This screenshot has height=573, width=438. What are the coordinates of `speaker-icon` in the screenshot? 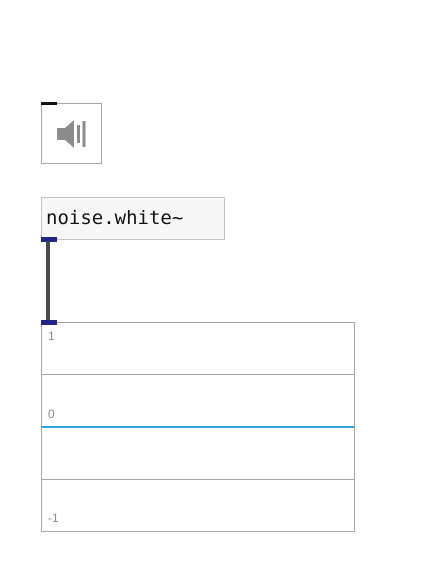 It's located at (71, 134).